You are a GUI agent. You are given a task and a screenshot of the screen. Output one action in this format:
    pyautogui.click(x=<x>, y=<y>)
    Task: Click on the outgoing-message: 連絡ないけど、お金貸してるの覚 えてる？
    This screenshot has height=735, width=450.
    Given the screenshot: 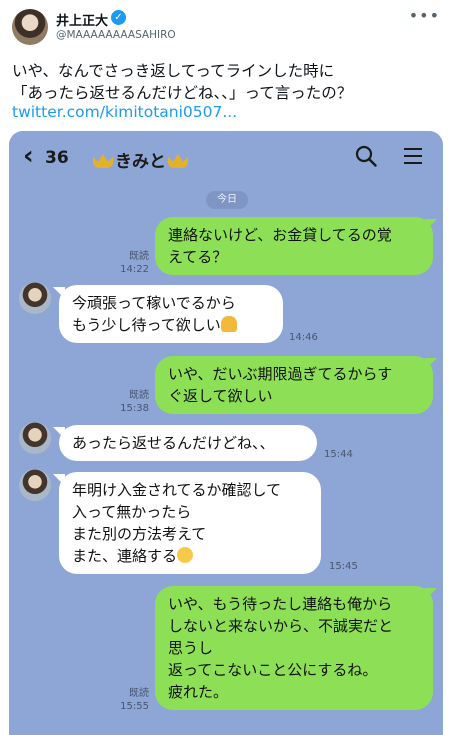 What is the action you would take?
    pyautogui.click(x=294, y=246)
    